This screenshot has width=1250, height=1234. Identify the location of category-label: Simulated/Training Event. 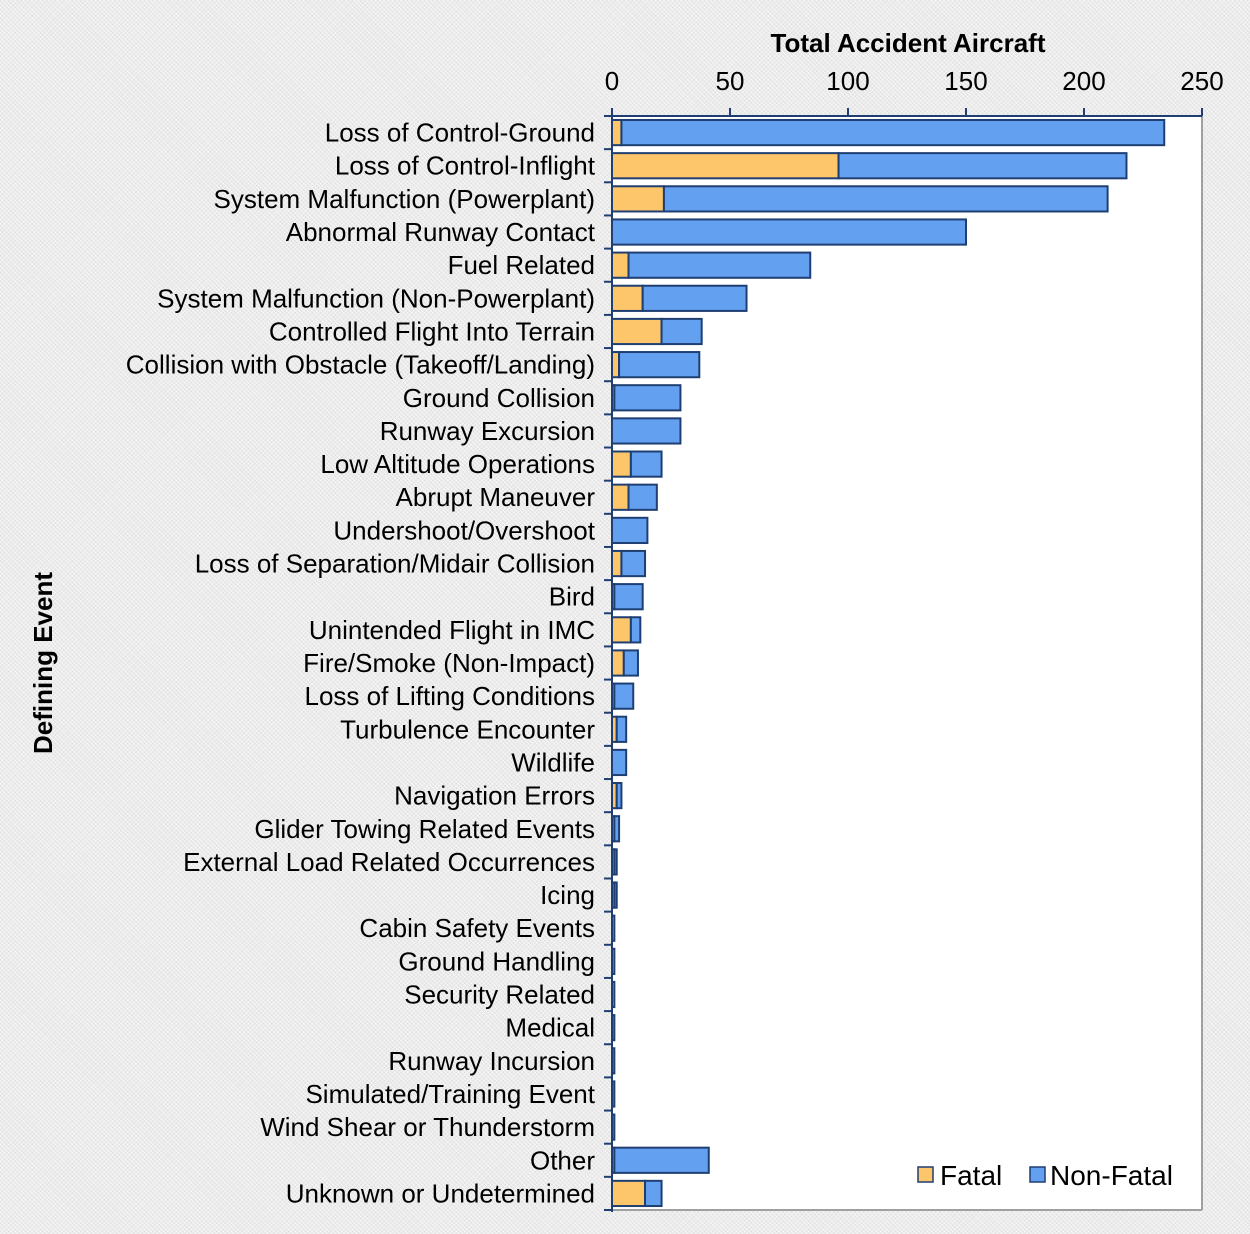
(450, 1094).